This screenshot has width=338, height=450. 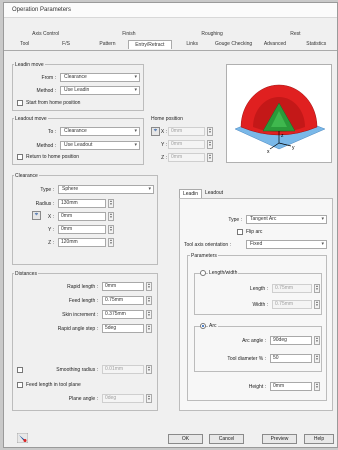 What do you see at coordinates (123, 314) in the screenshot?
I see `skin-increment-field: 0.375mm` at bounding box center [123, 314].